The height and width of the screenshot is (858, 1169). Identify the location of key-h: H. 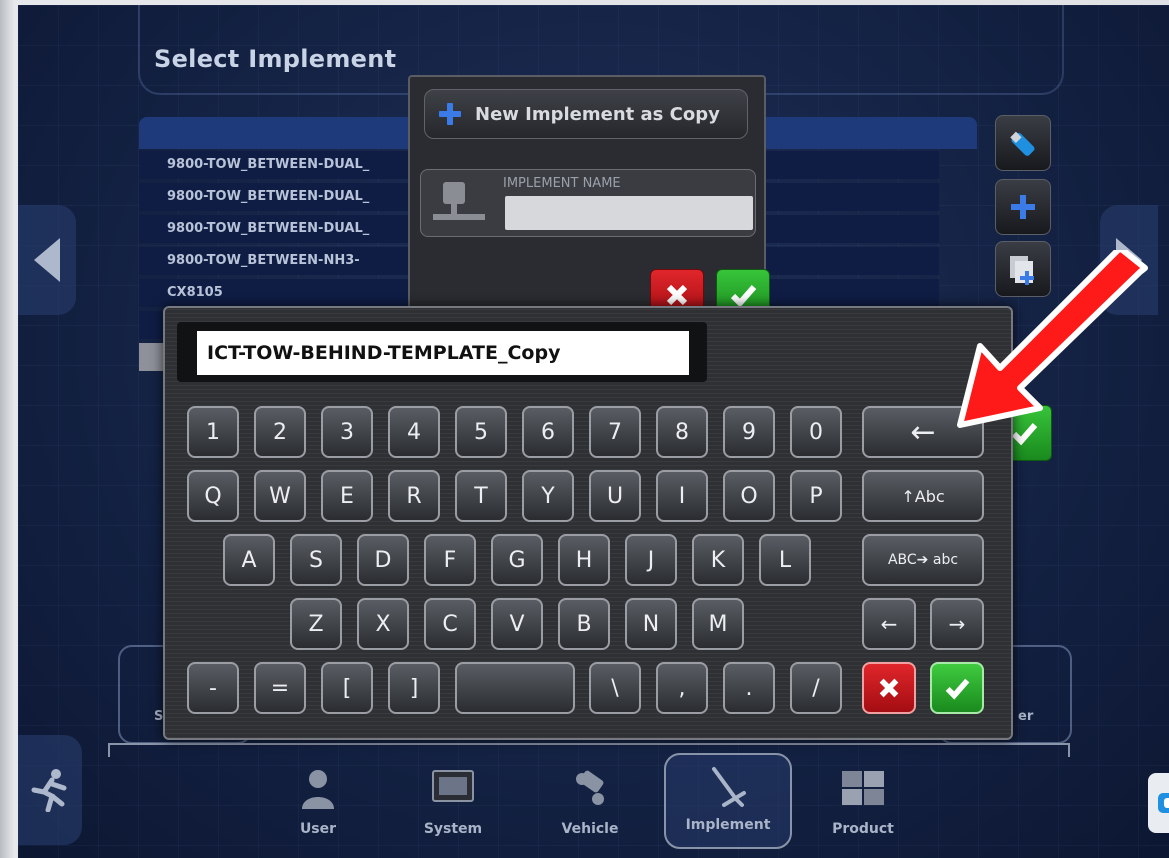
(584, 560).